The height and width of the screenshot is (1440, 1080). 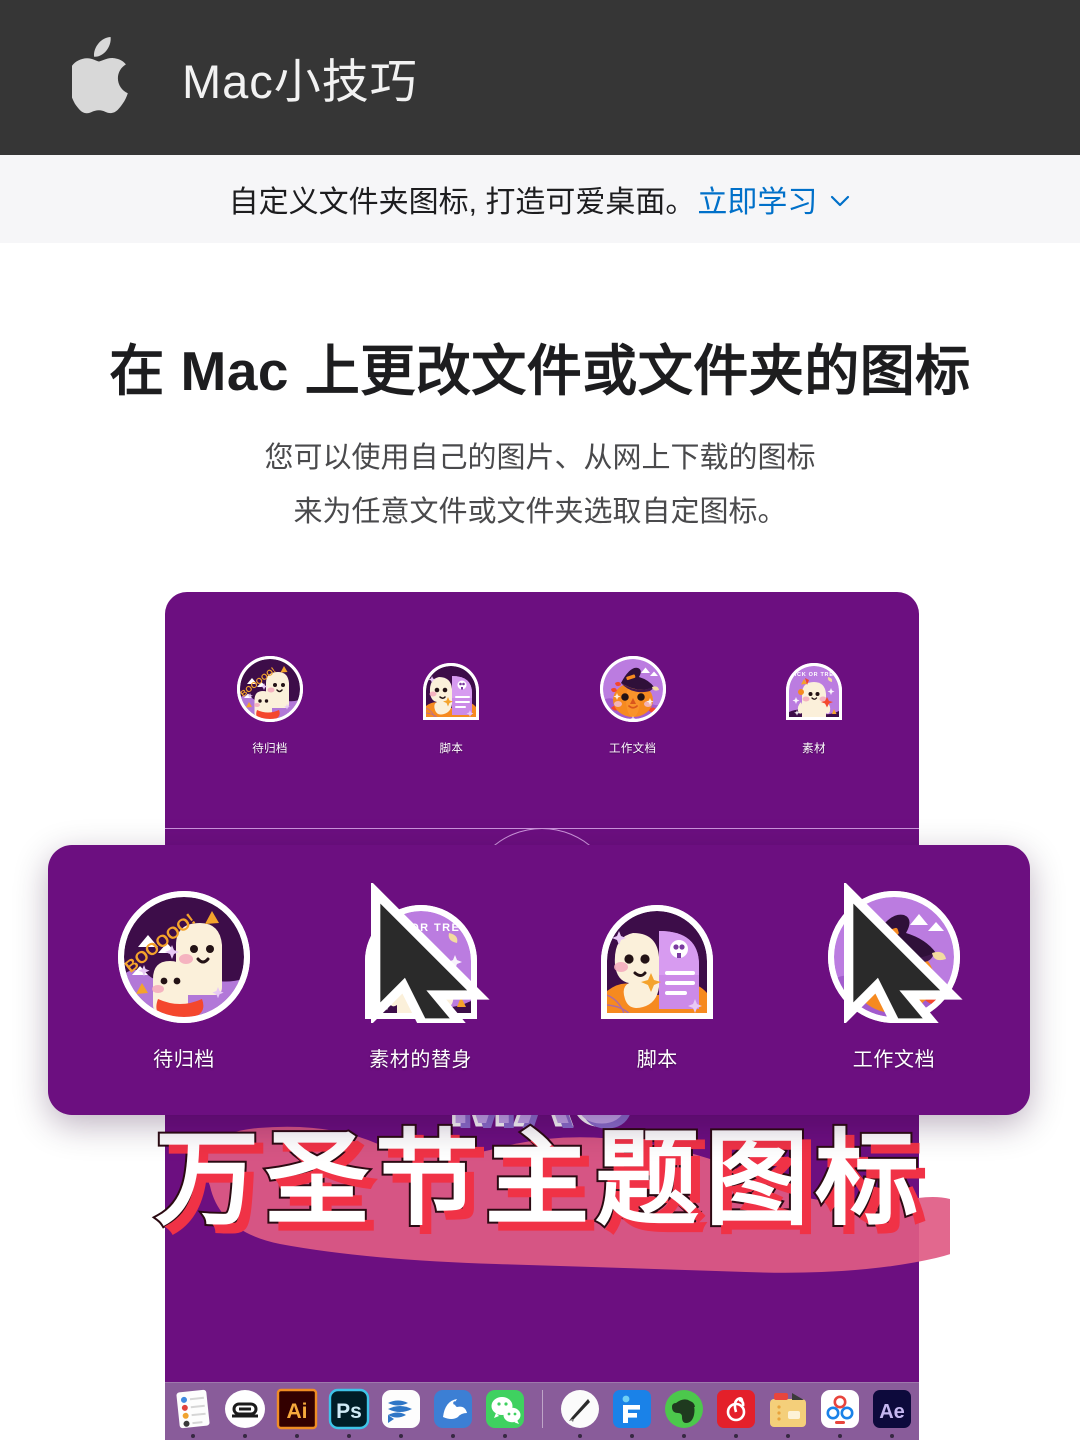 I want to click on svg-text: Ps, so click(x=349, y=1411).